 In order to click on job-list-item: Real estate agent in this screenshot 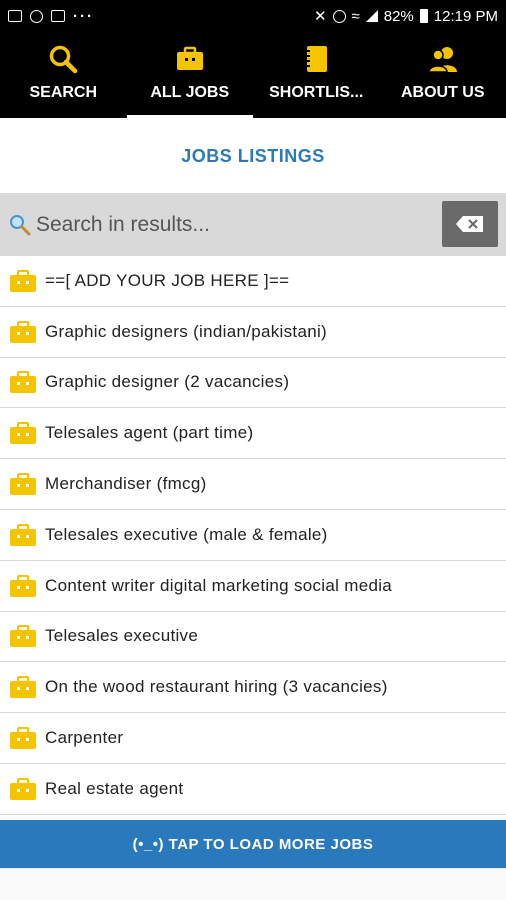, I will do `click(253, 789)`.